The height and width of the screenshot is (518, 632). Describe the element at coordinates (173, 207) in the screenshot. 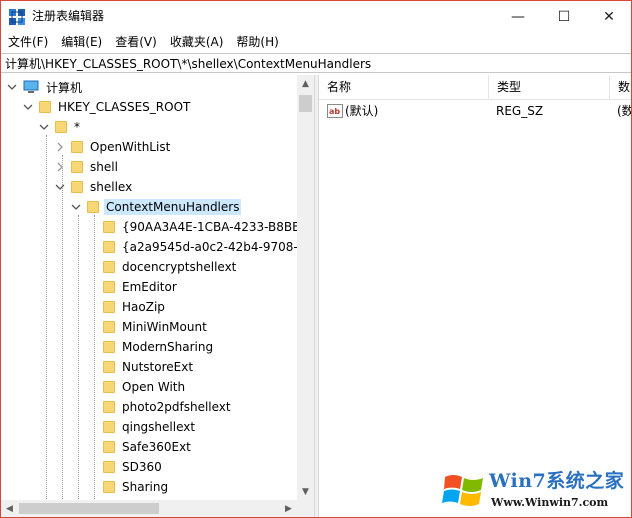

I see `tree-label-selected: ContextMenuHandlers` at that location.